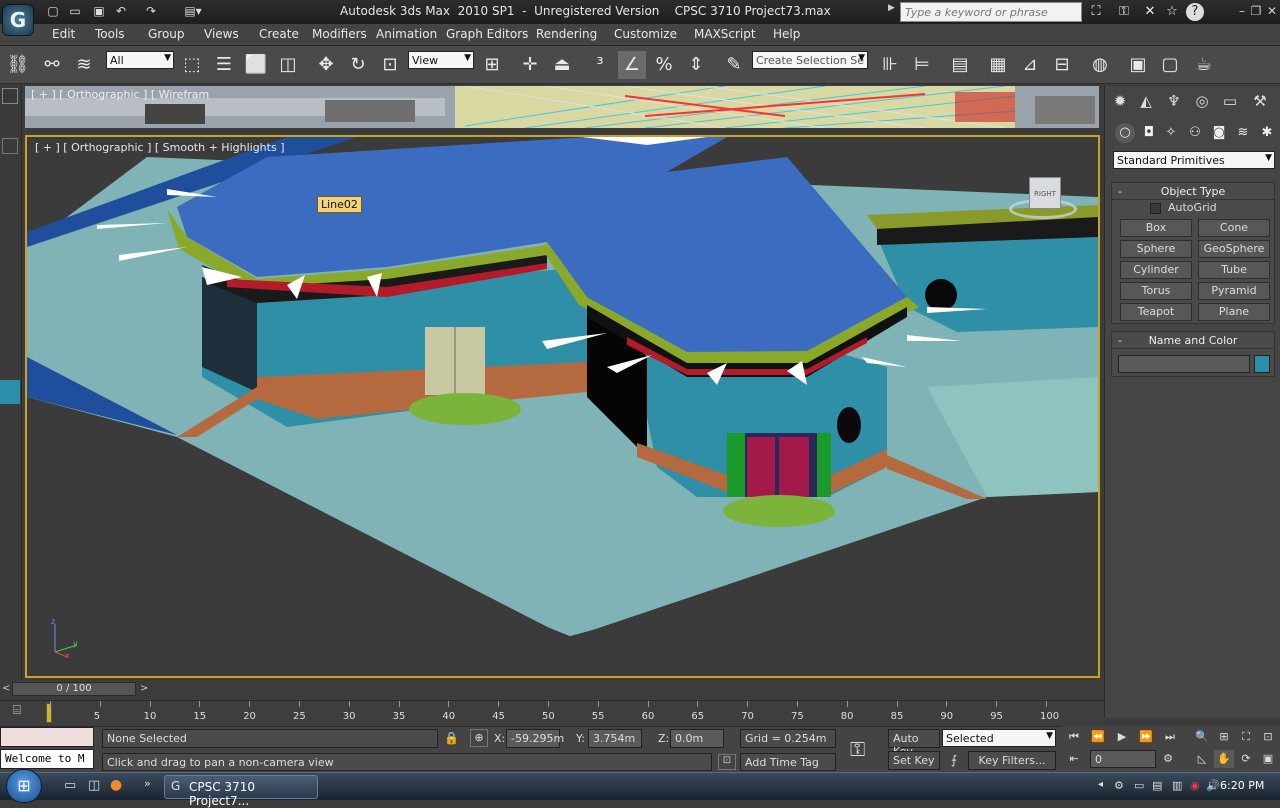  Describe the element at coordinates (1260, 101) in the screenshot. I see `utilities-tab-icon: ⚒` at that location.